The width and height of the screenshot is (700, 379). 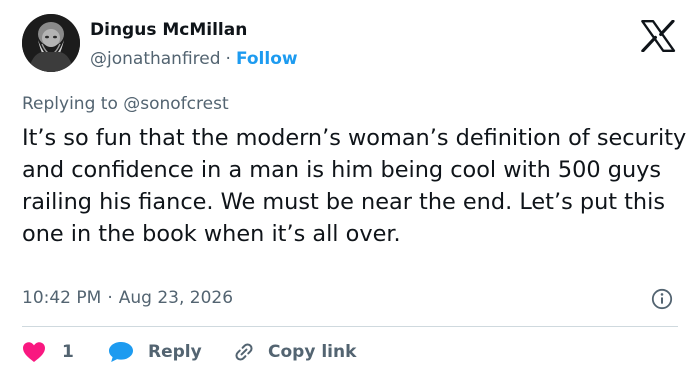 I want to click on tweet-time: 10:42 PM, so click(x=62, y=298).